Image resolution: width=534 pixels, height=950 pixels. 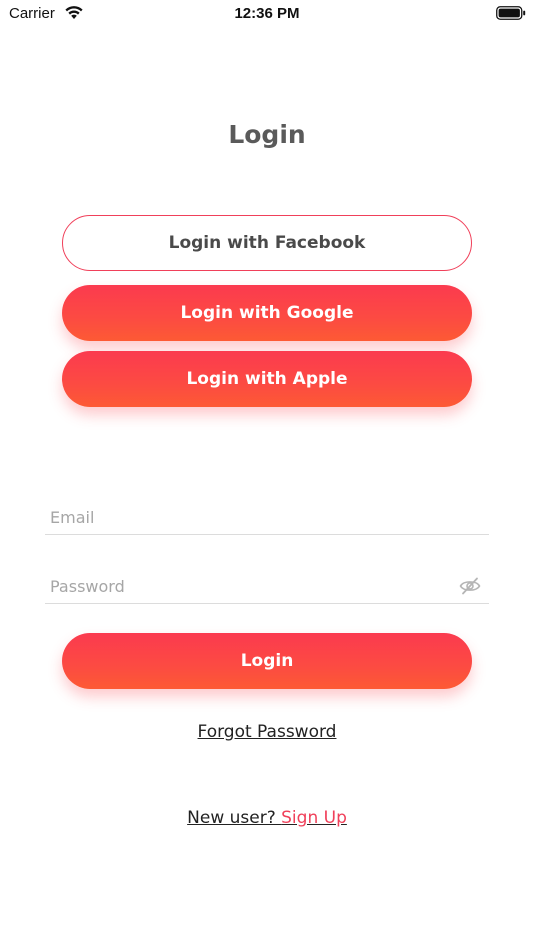 What do you see at coordinates (267, 134) in the screenshot?
I see `page-title: Login` at bounding box center [267, 134].